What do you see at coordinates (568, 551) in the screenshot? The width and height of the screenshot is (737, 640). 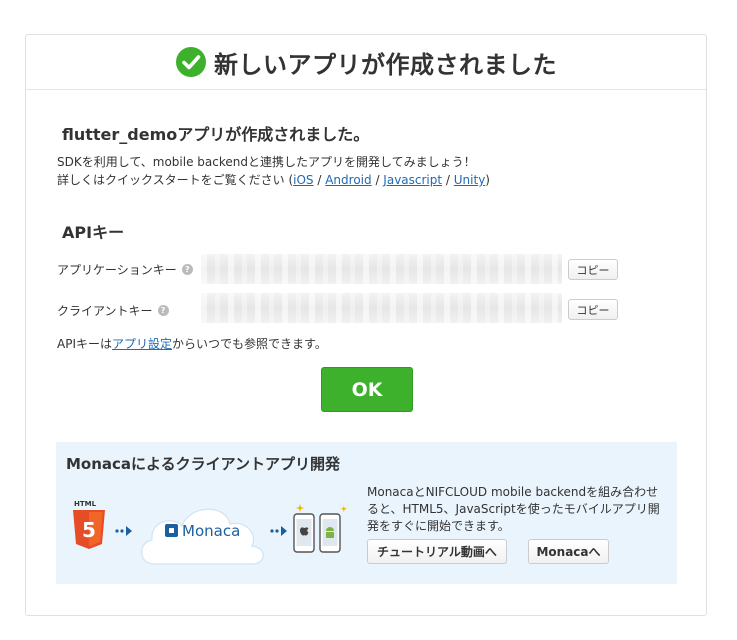 I see `monaca-button: Monacaへ` at bounding box center [568, 551].